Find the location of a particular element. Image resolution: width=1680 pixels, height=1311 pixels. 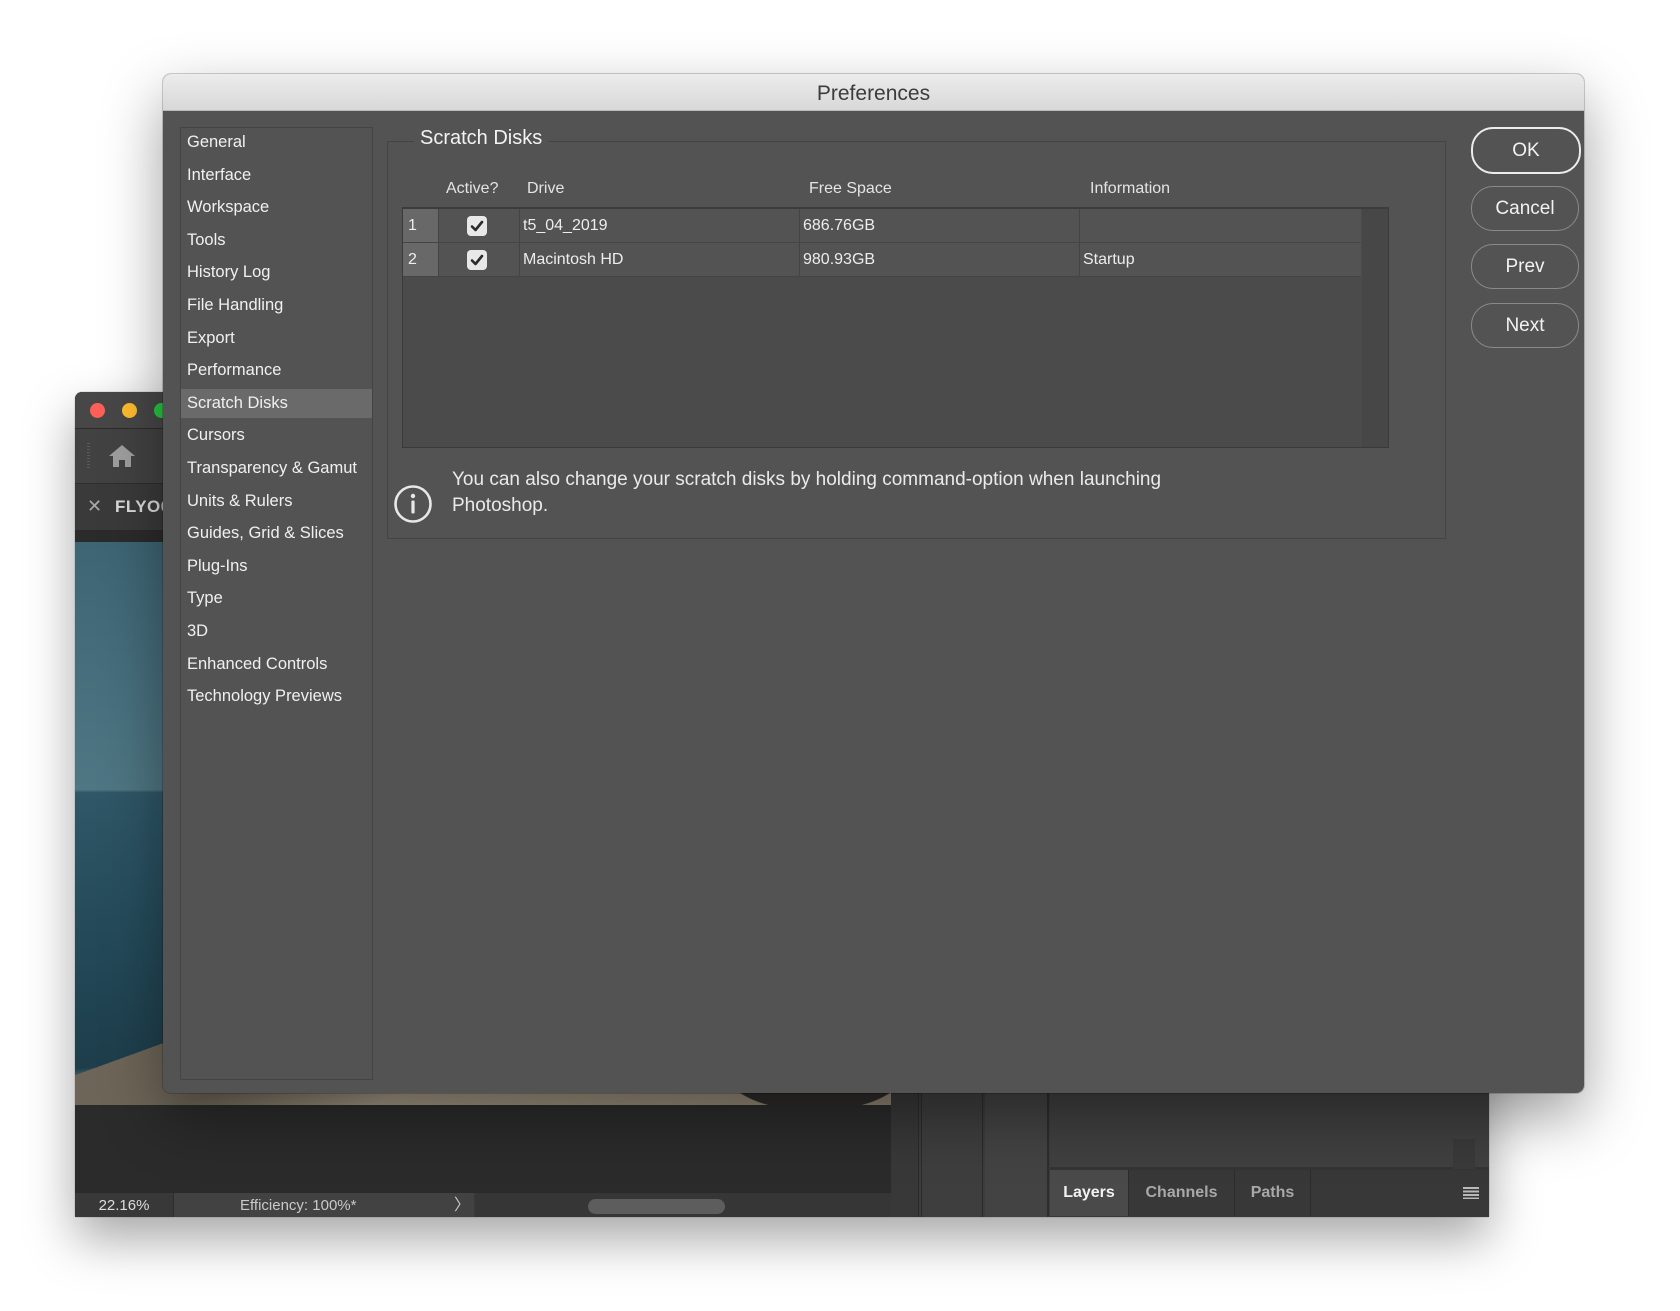

sidebar-item-interface: Interface is located at coordinates (276, 175).